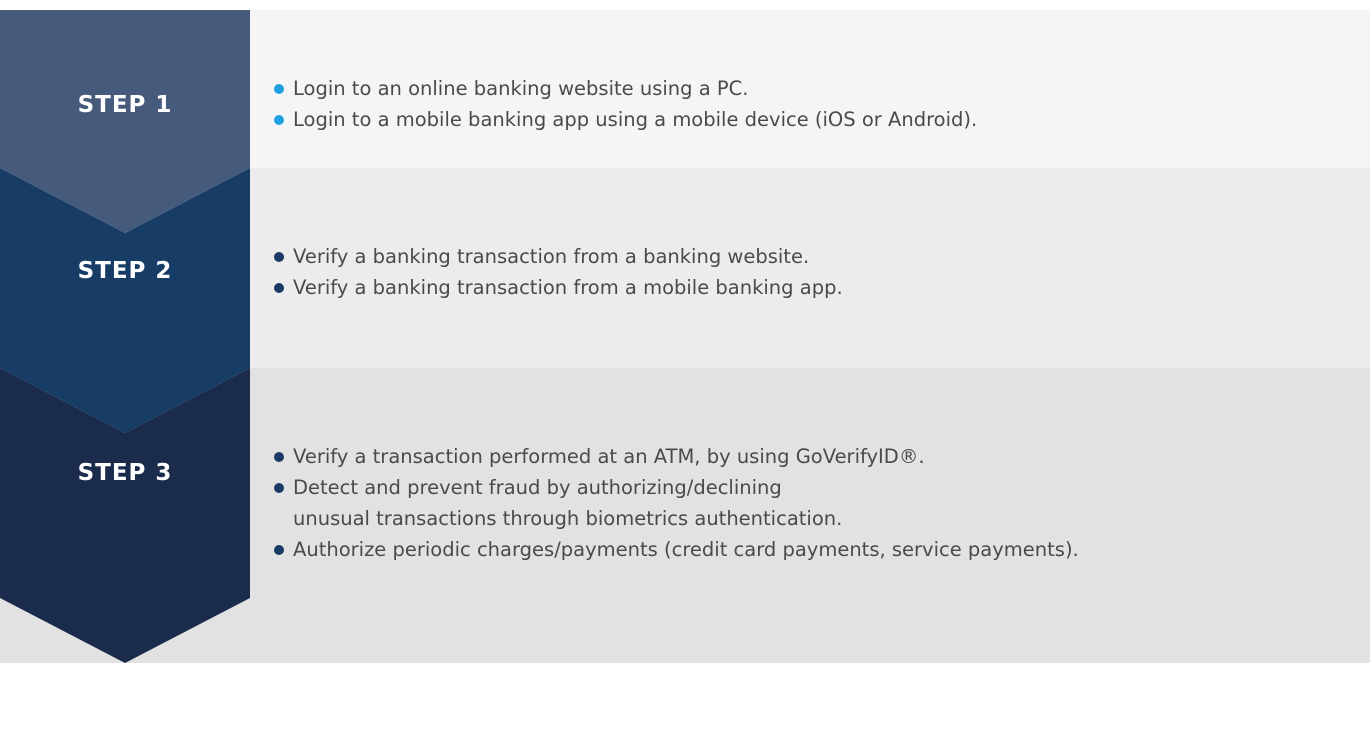 The width and height of the screenshot is (1370, 736). What do you see at coordinates (125, 105) in the screenshot?
I see `step-1-label: STEP 1` at bounding box center [125, 105].